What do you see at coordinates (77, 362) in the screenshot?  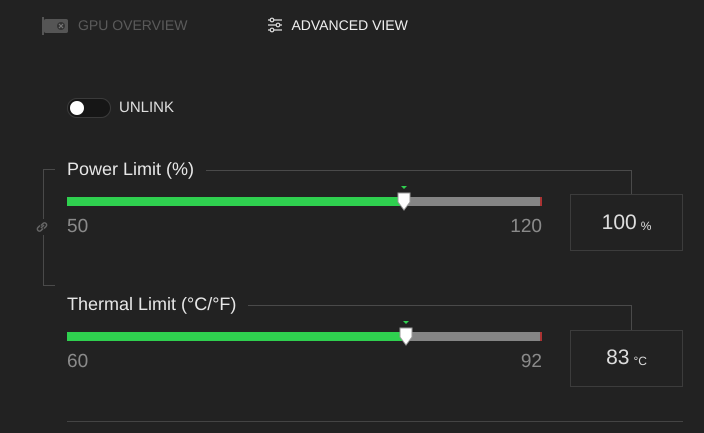 I see `min-value: 60` at bounding box center [77, 362].